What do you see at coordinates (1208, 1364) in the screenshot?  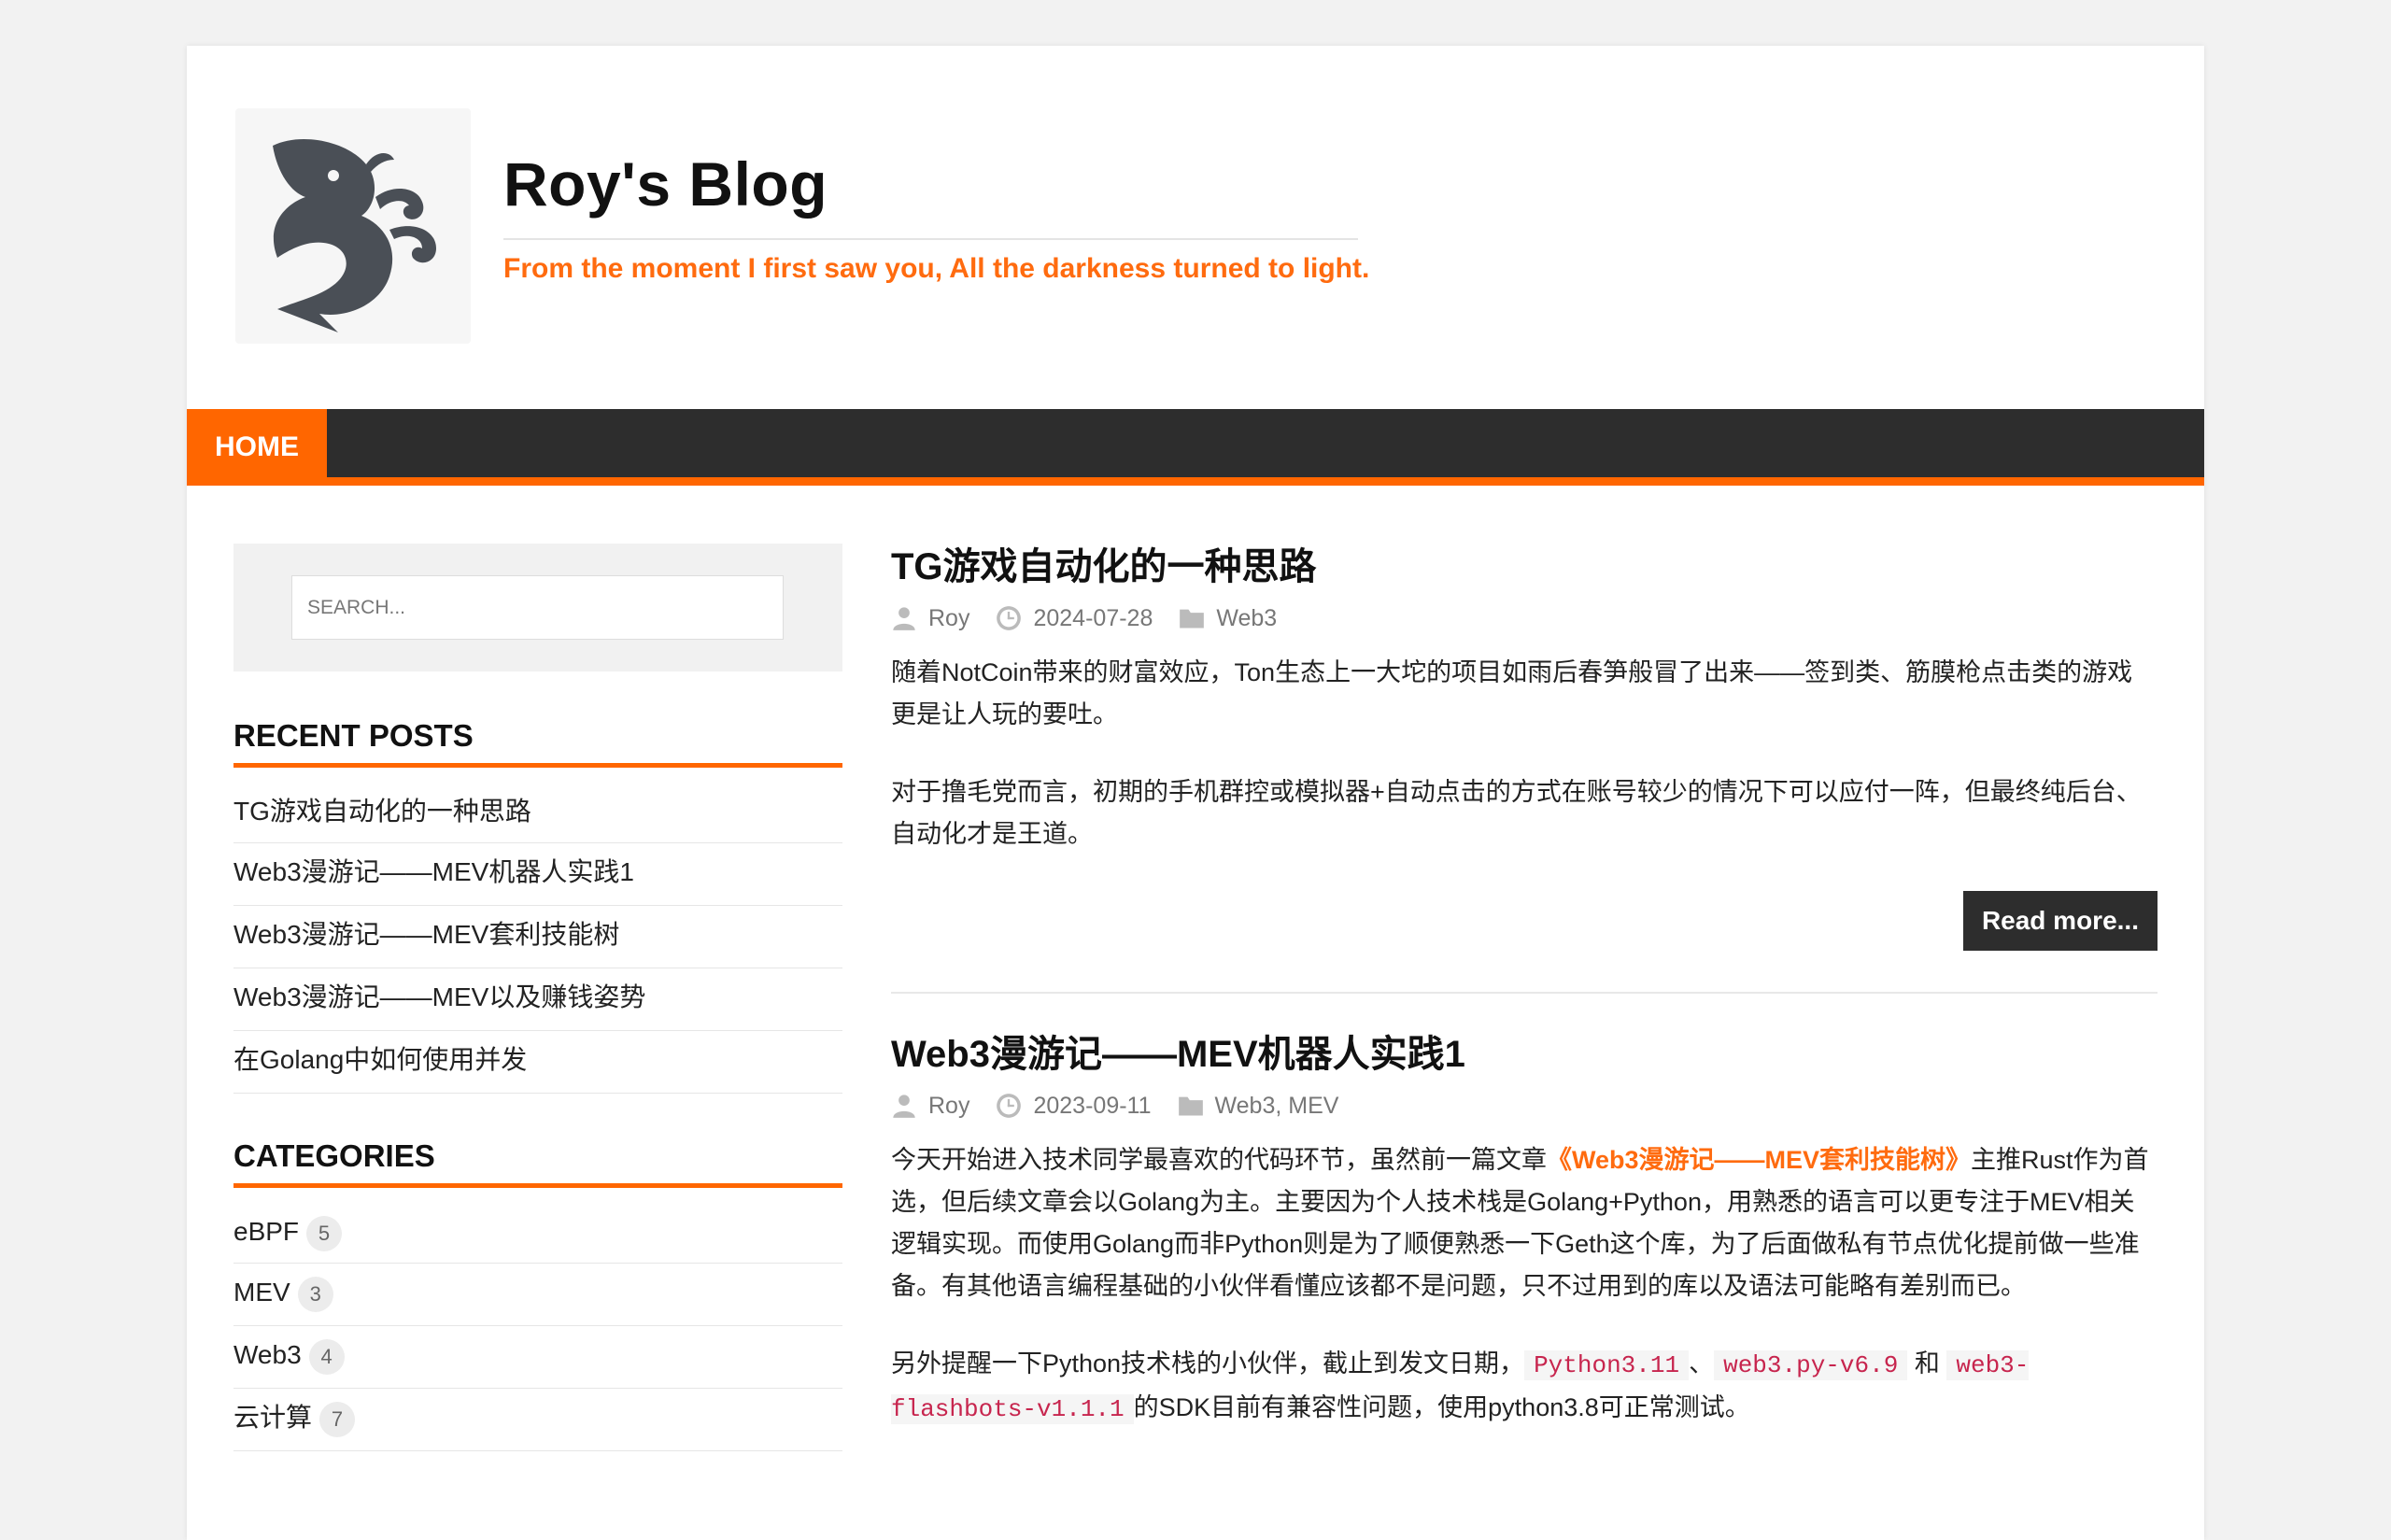 I see `excerpt-text: 另外提醒一下Python技术栈的小伙伴，截止到发文日期，` at bounding box center [1208, 1364].